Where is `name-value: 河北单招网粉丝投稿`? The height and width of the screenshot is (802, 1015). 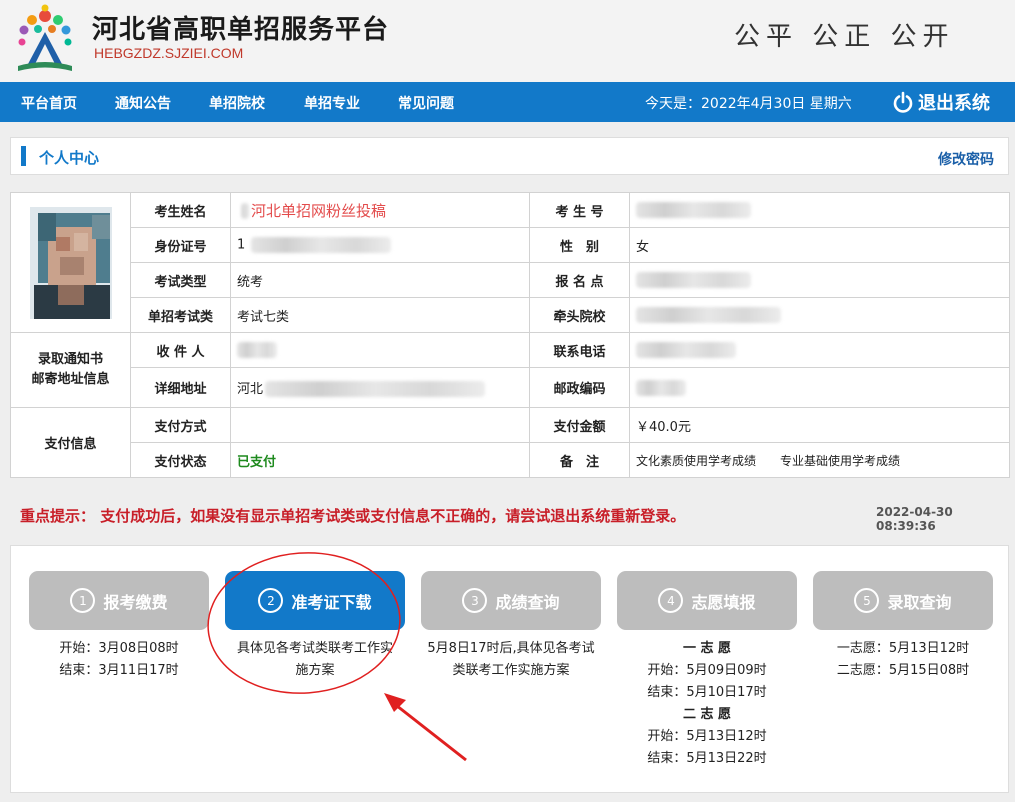 name-value: 河北单招网粉丝投稿 is located at coordinates (380, 210).